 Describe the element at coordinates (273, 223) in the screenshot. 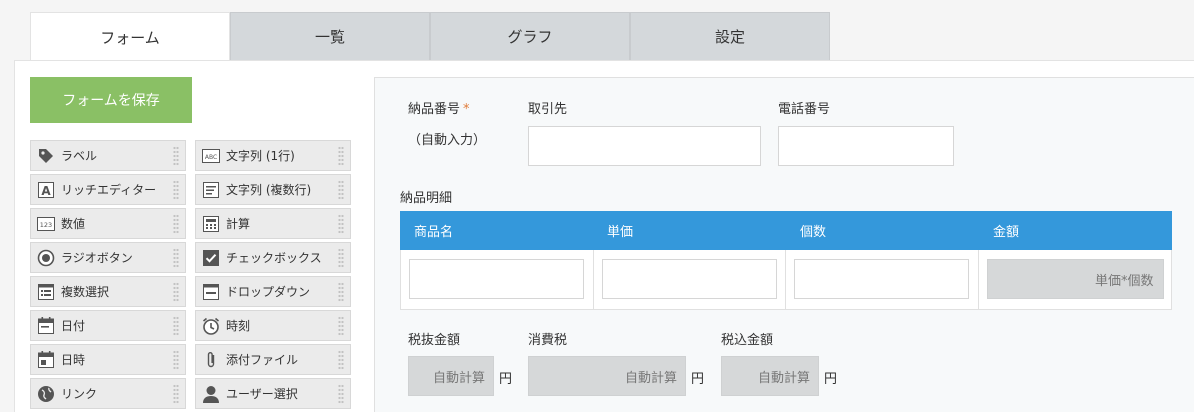

I see `palette-item-calc: 計算` at that location.